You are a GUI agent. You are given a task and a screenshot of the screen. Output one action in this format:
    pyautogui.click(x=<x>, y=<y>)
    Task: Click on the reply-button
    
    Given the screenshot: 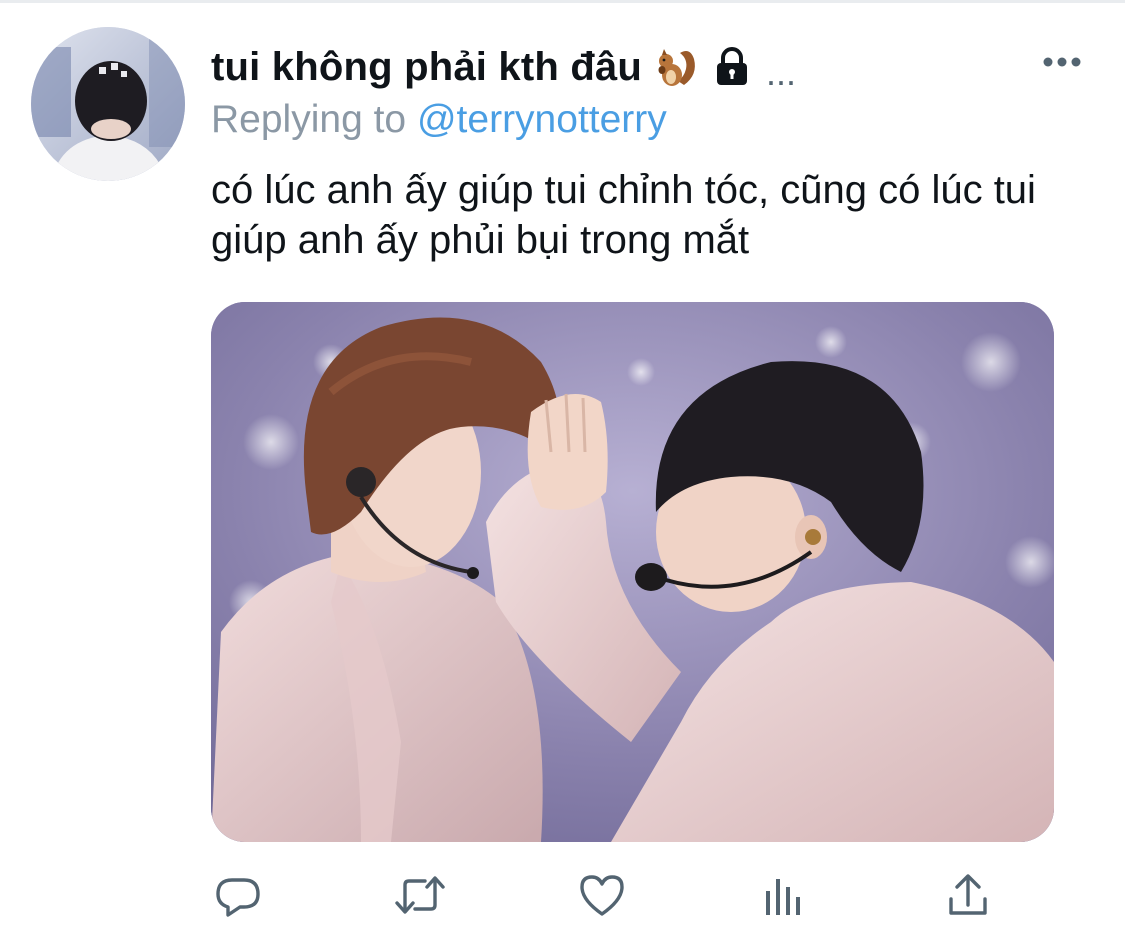 What is the action you would take?
    pyautogui.click(x=238, y=895)
    